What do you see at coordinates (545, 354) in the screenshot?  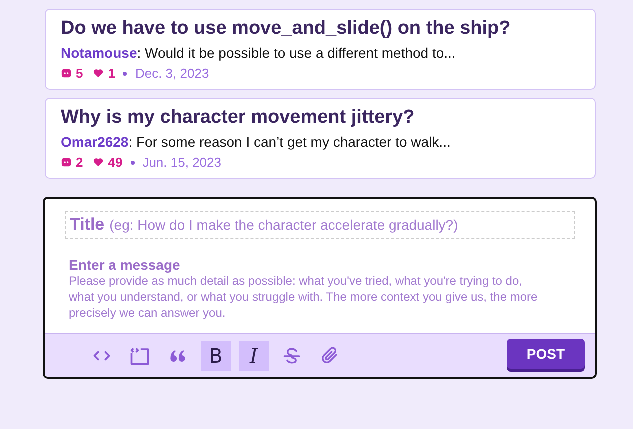 I see `post-button: POST` at bounding box center [545, 354].